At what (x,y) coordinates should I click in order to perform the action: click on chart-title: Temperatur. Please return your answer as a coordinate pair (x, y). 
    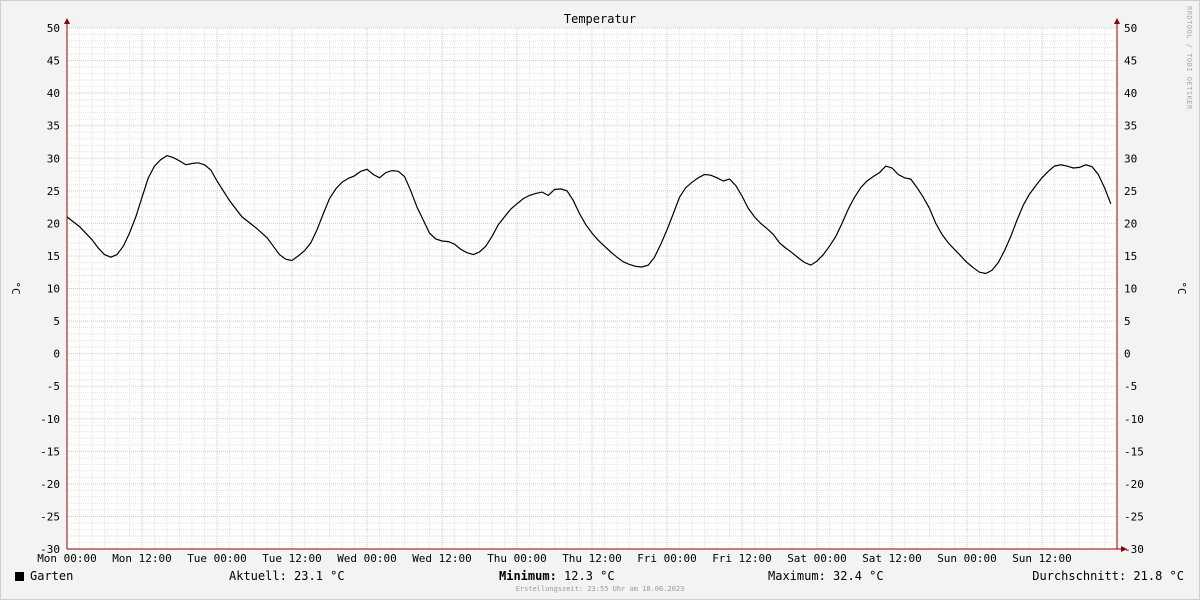
    Looking at the image, I should click on (600, 19).